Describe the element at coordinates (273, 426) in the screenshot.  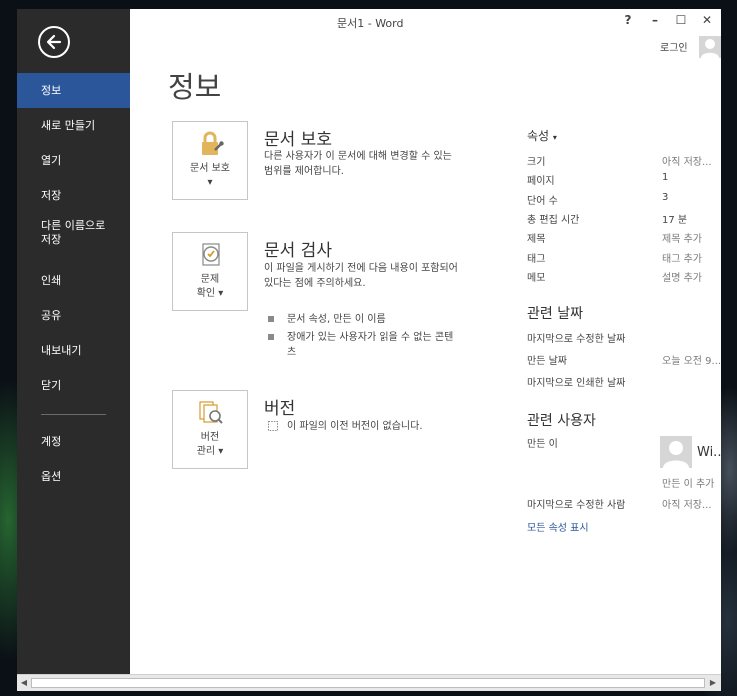
I see `document-small-icon` at that location.